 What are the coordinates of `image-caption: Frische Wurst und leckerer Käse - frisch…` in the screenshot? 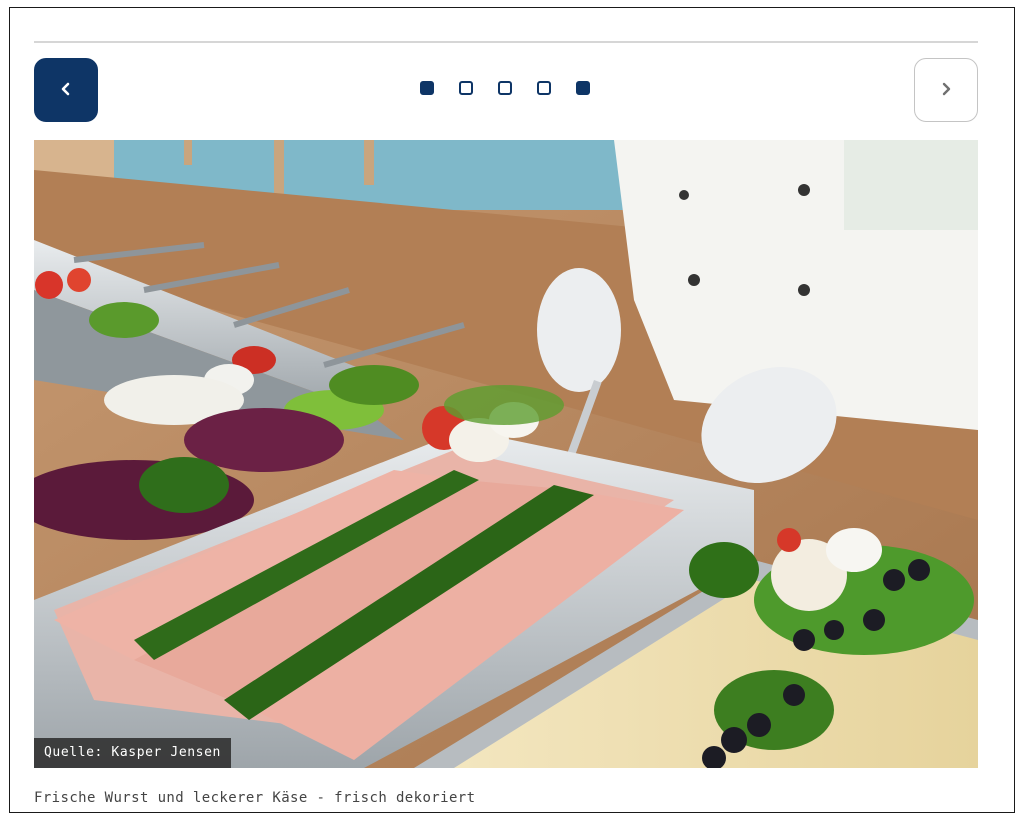 It's located at (255, 798).